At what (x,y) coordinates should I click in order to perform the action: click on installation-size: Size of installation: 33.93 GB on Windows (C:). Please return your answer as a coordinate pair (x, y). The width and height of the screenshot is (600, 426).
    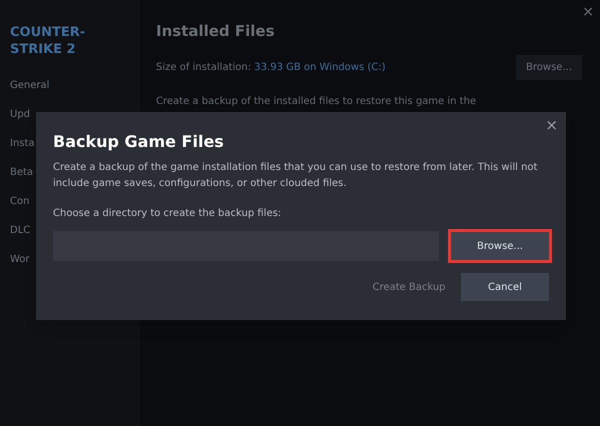
    Looking at the image, I should click on (271, 67).